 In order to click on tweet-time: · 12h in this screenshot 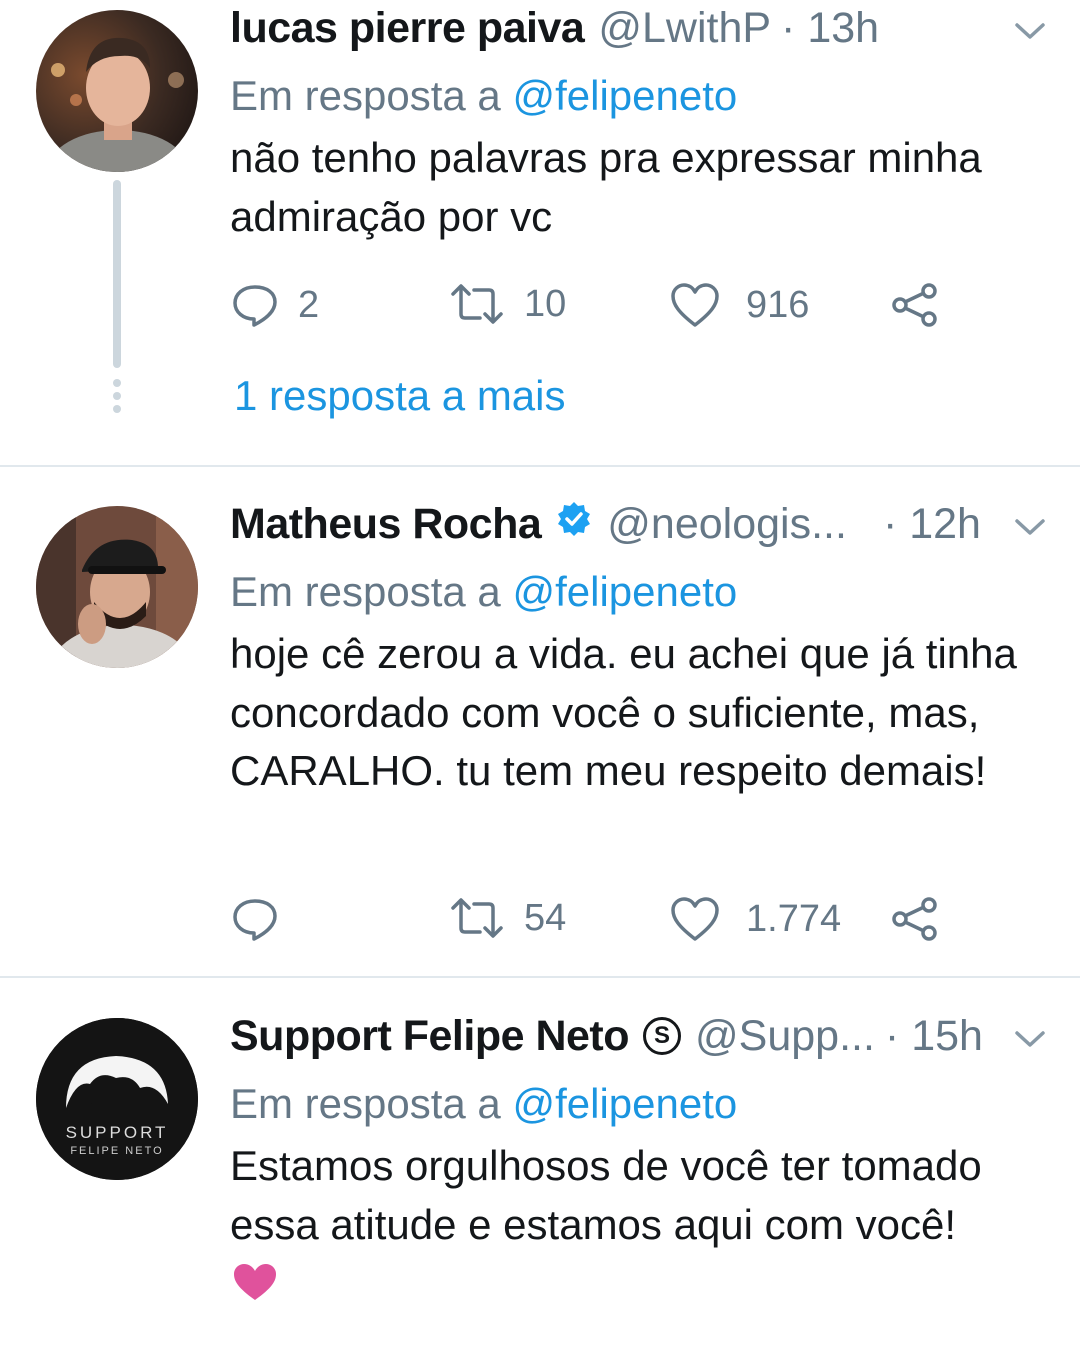, I will do `click(931, 523)`.